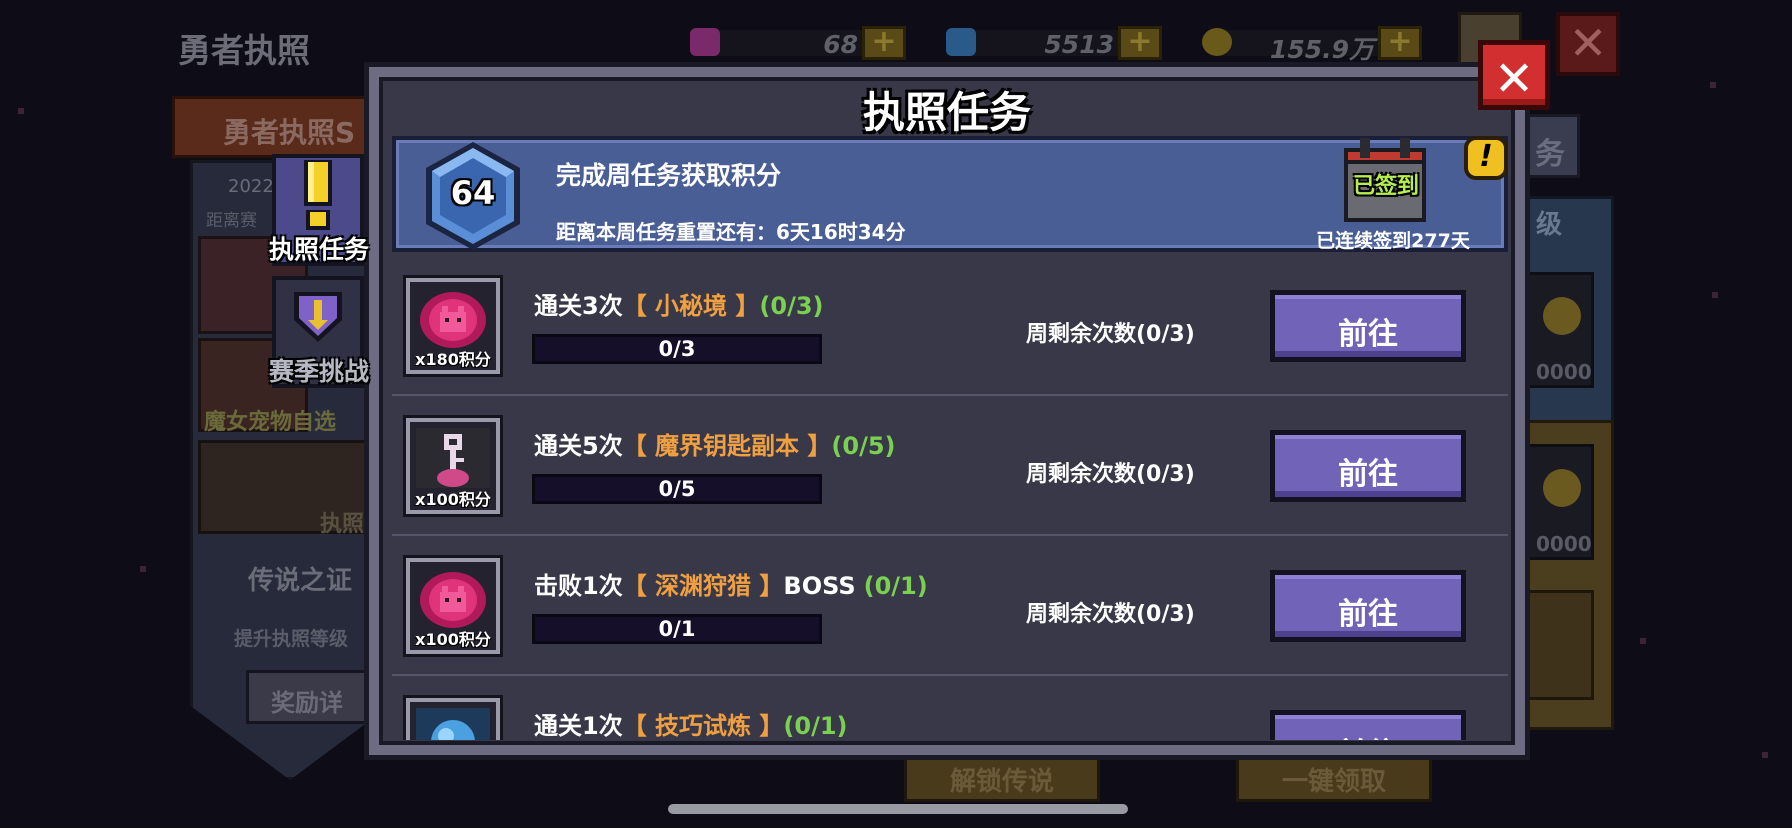 This screenshot has width=1792, height=828. I want to click on tab-license-tasks: 执照任务, so click(319, 210).